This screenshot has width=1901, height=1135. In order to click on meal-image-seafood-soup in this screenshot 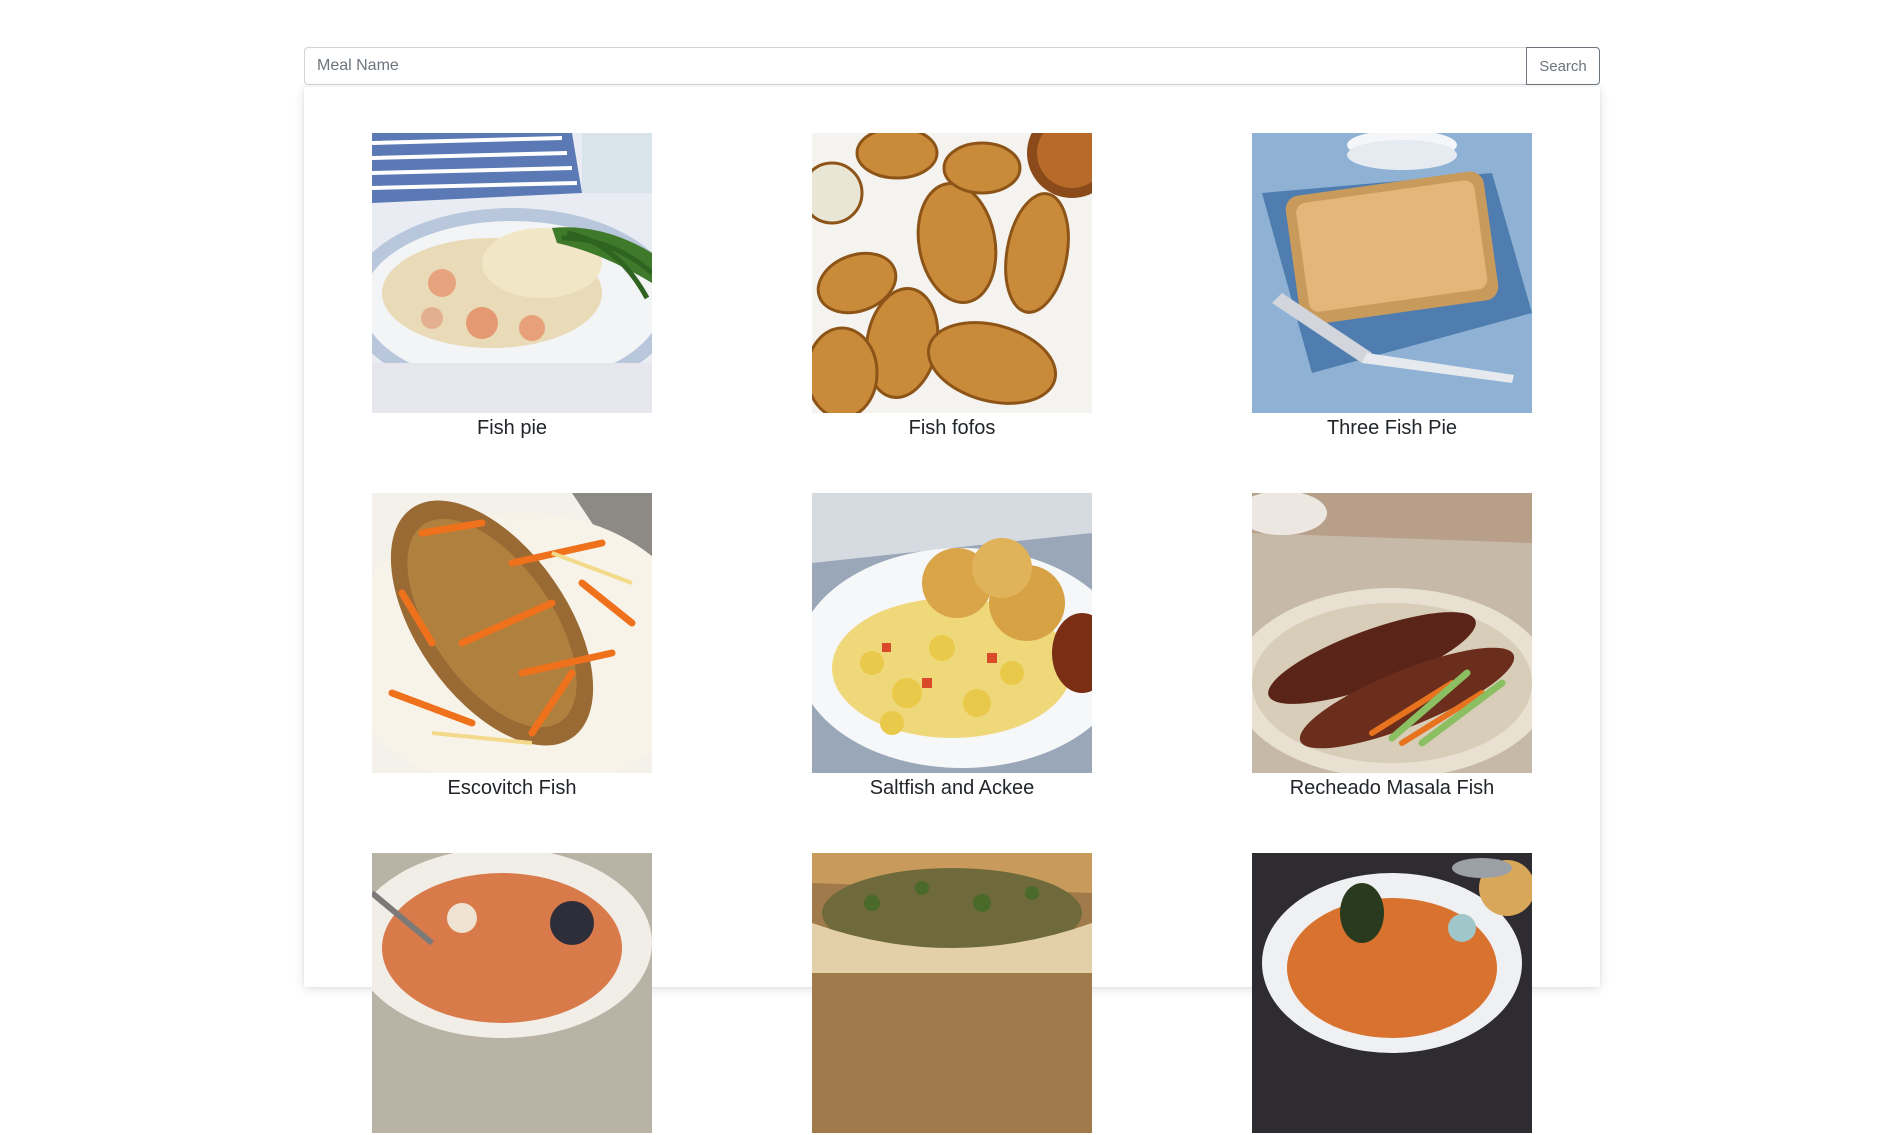, I will do `click(512, 993)`.